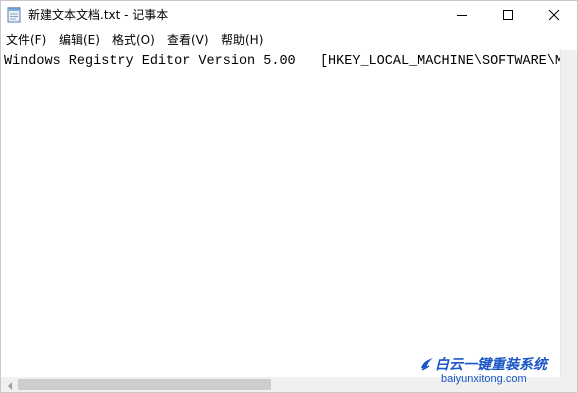 This screenshot has width=578, height=393. What do you see at coordinates (568, 213) in the screenshot?
I see `vertical-scrollbar` at bounding box center [568, 213].